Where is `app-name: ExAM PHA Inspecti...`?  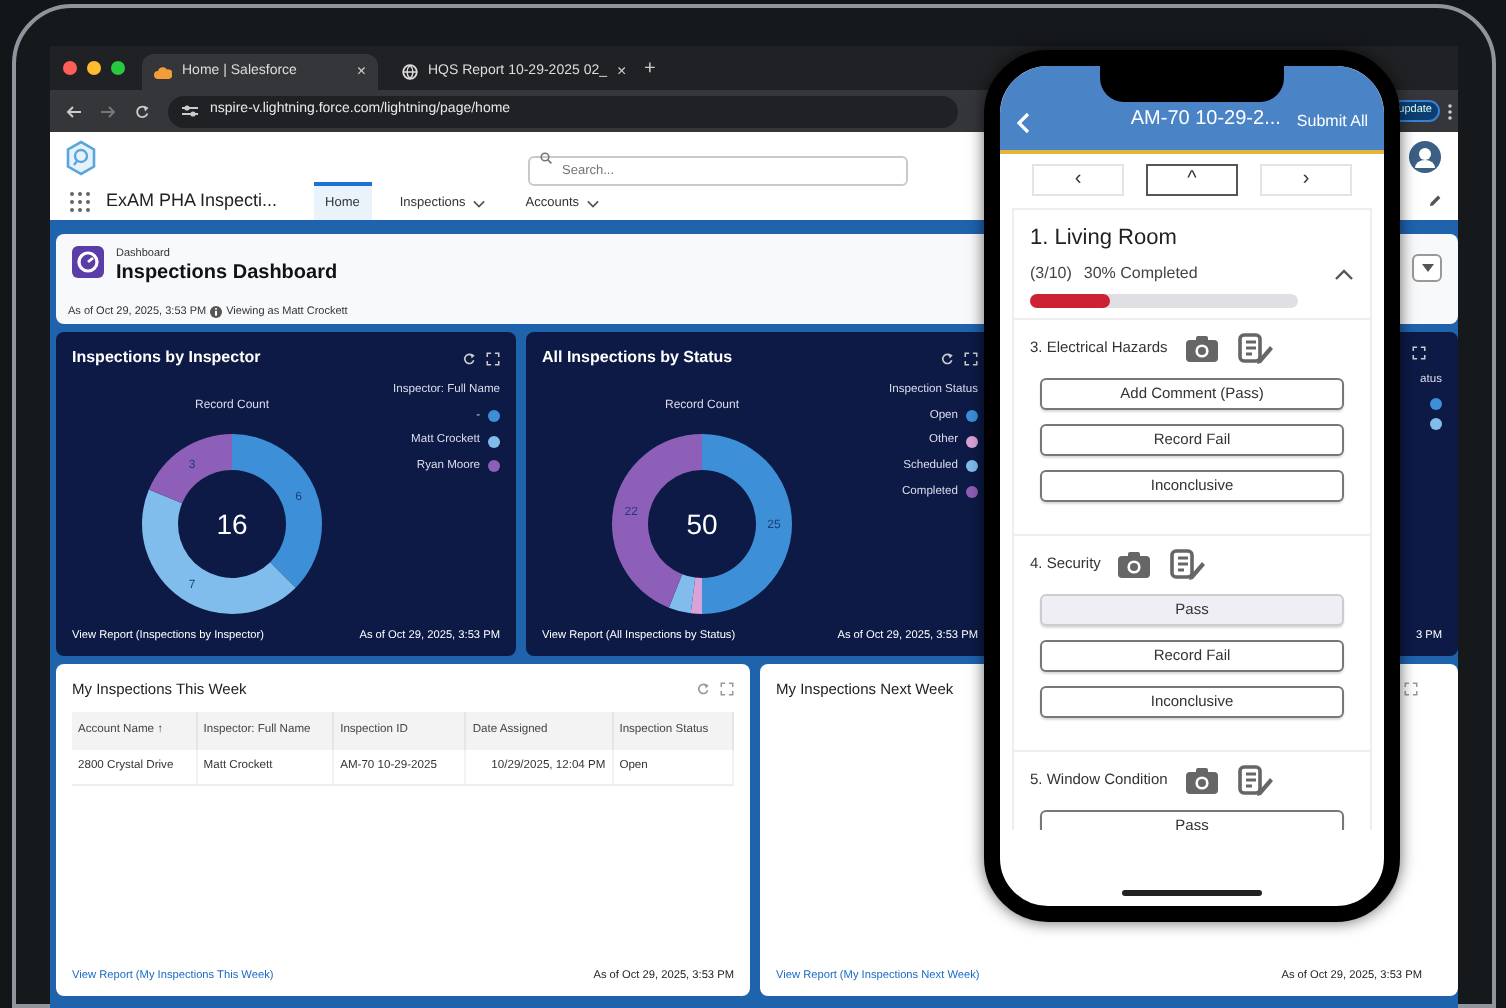 app-name: ExAM PHA Inspecti... is located at coordinates (192, 200).